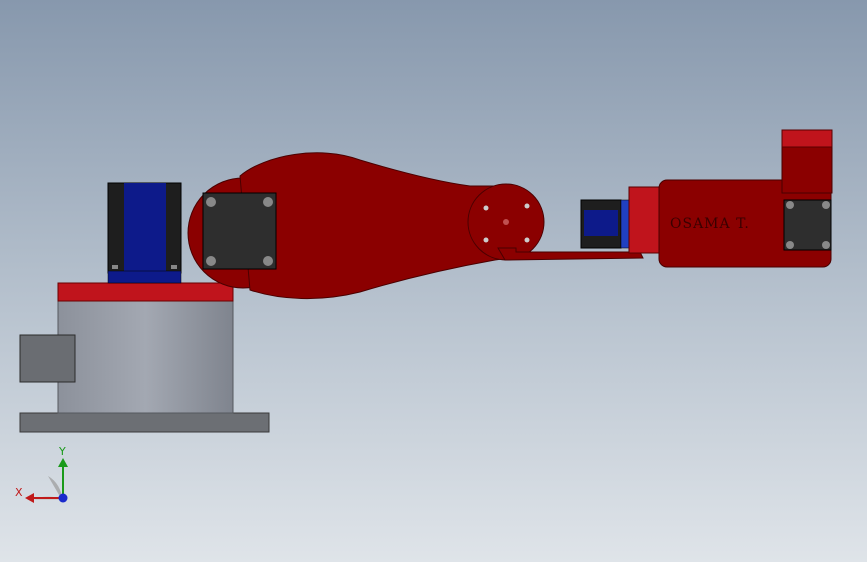 Image resolution: width=867 pixels, height=562 pixels. Describe the element at coordinates (145, 292) in the screenshot. I see `base-top-cap` at that location.